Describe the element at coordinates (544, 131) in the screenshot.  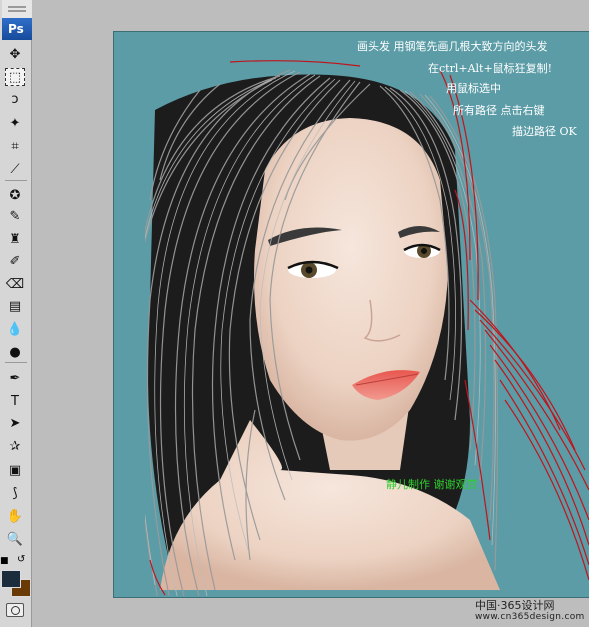
I see `note-line-5: 描边路径 OK` at that location.